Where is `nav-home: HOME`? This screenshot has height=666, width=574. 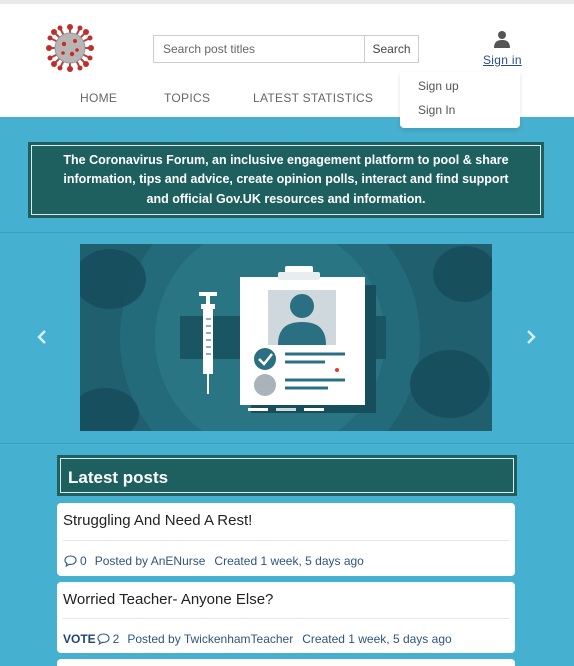
nav-home: HOME is located at coordinates (98, 98).